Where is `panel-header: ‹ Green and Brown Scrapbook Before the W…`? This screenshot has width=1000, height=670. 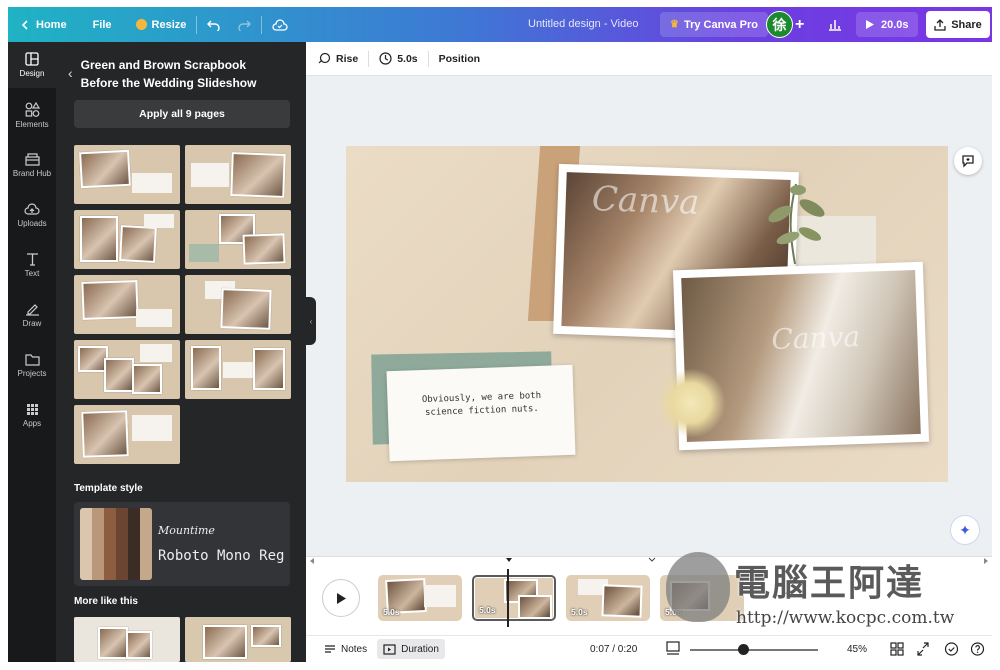
panel-header: ‹ Green and Brown Scrapbook Before the W… is located at coordinates (183, 74).